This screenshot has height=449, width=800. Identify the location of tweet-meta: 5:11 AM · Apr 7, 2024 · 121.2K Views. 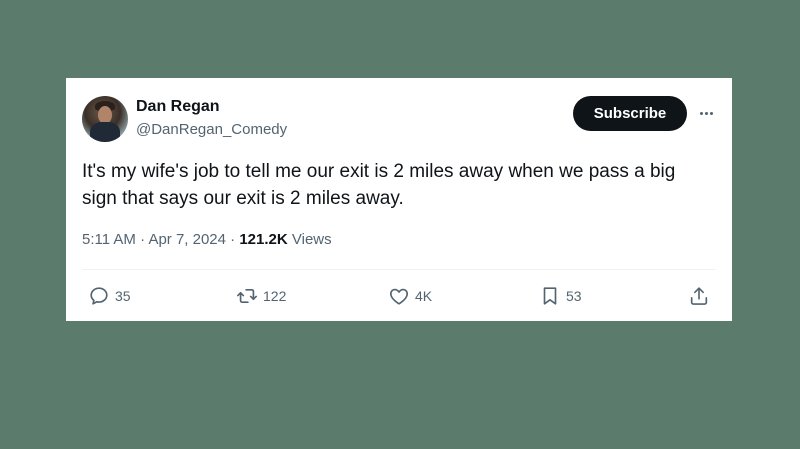
(207, 239).